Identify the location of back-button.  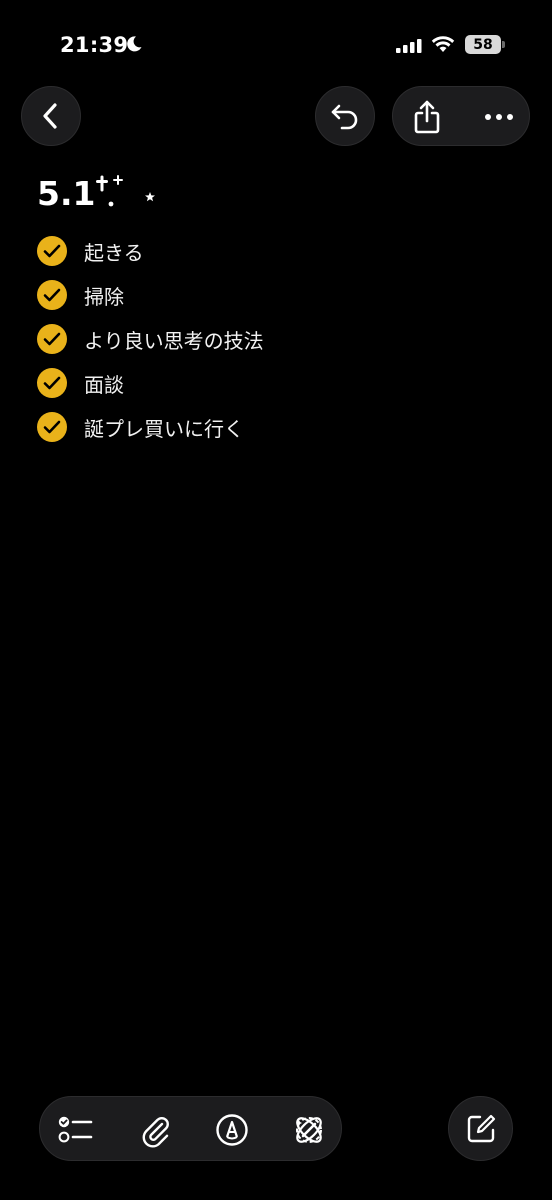
(51, 116).